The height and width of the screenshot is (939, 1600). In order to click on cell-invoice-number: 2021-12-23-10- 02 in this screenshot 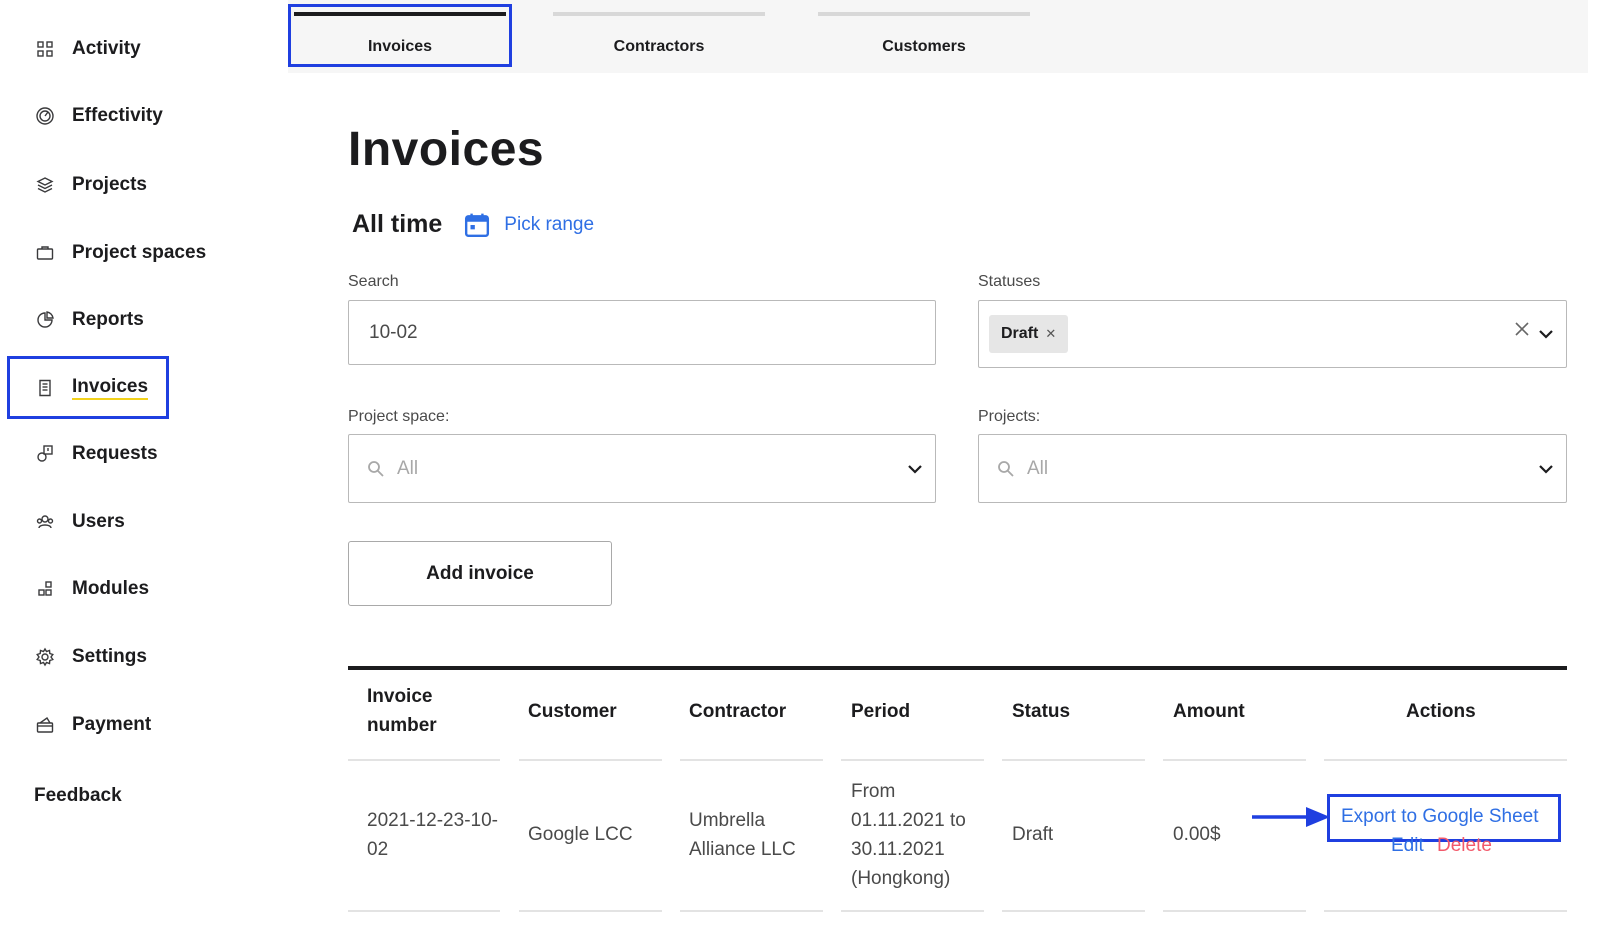, I will do `click(432, 835)`.